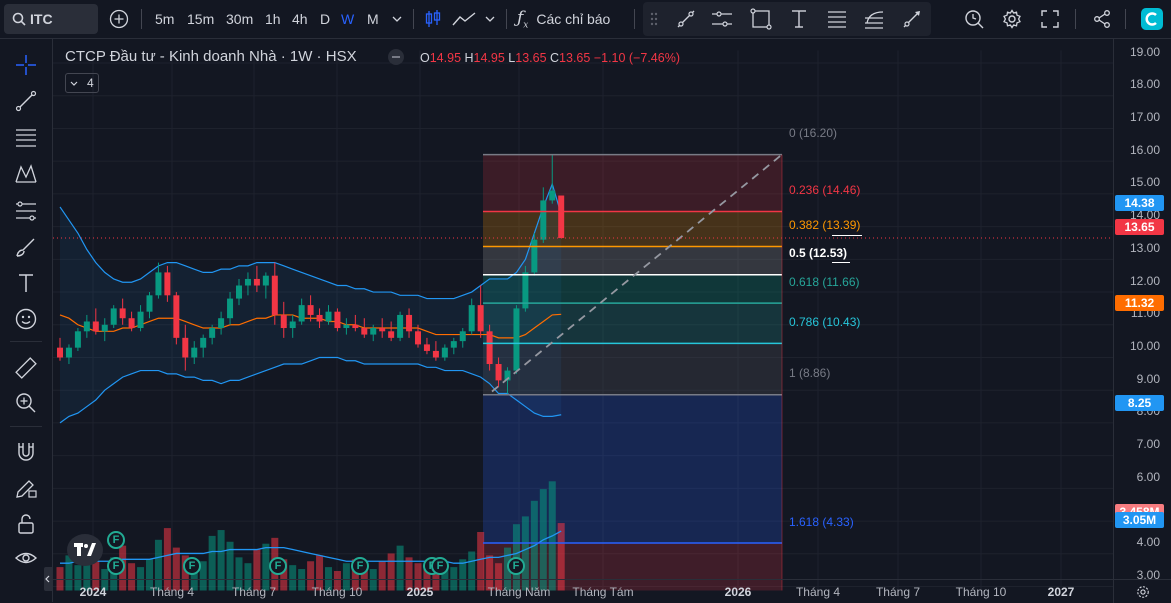  Describe the element at coordinates (164, 19) in the screenshot. I see `interval-5m: 5m` at that location.